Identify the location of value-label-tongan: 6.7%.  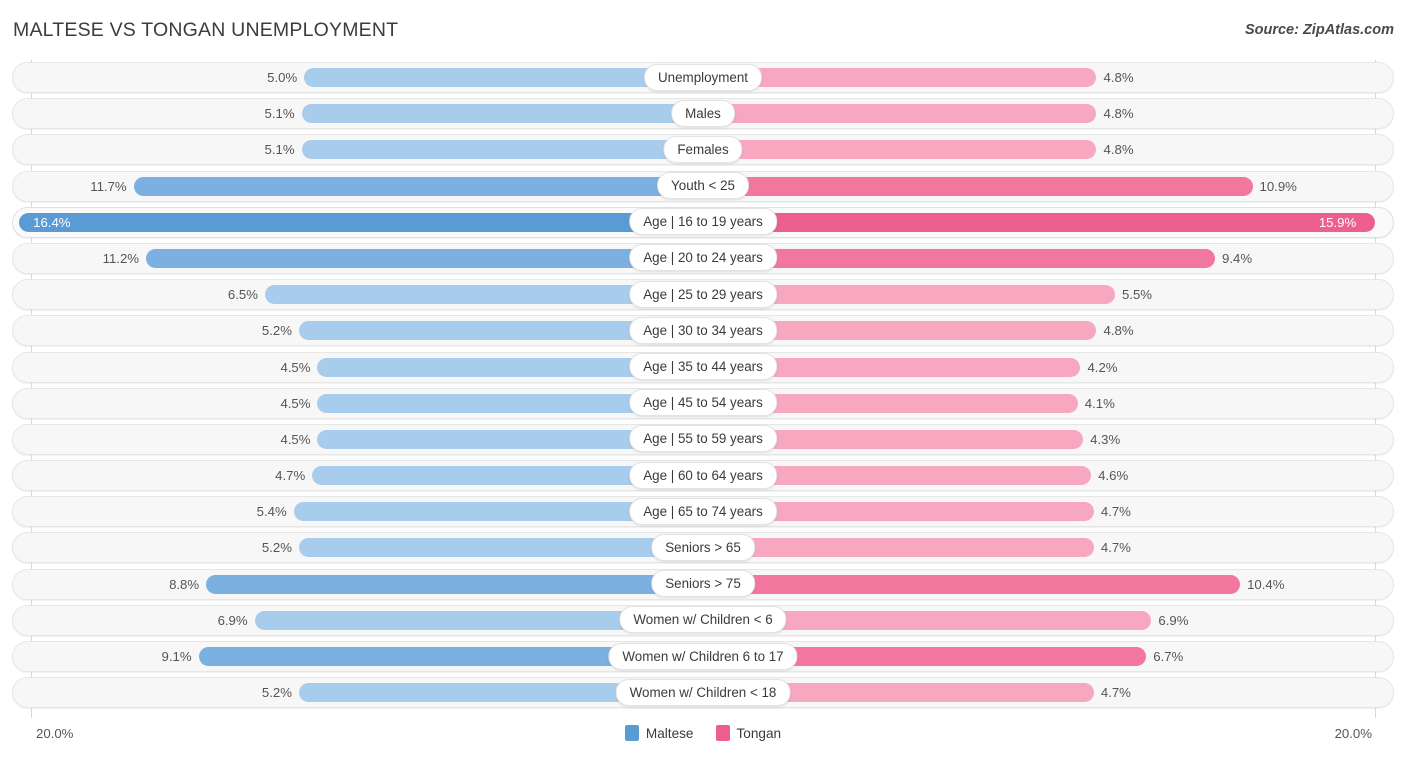
(1168, 656).